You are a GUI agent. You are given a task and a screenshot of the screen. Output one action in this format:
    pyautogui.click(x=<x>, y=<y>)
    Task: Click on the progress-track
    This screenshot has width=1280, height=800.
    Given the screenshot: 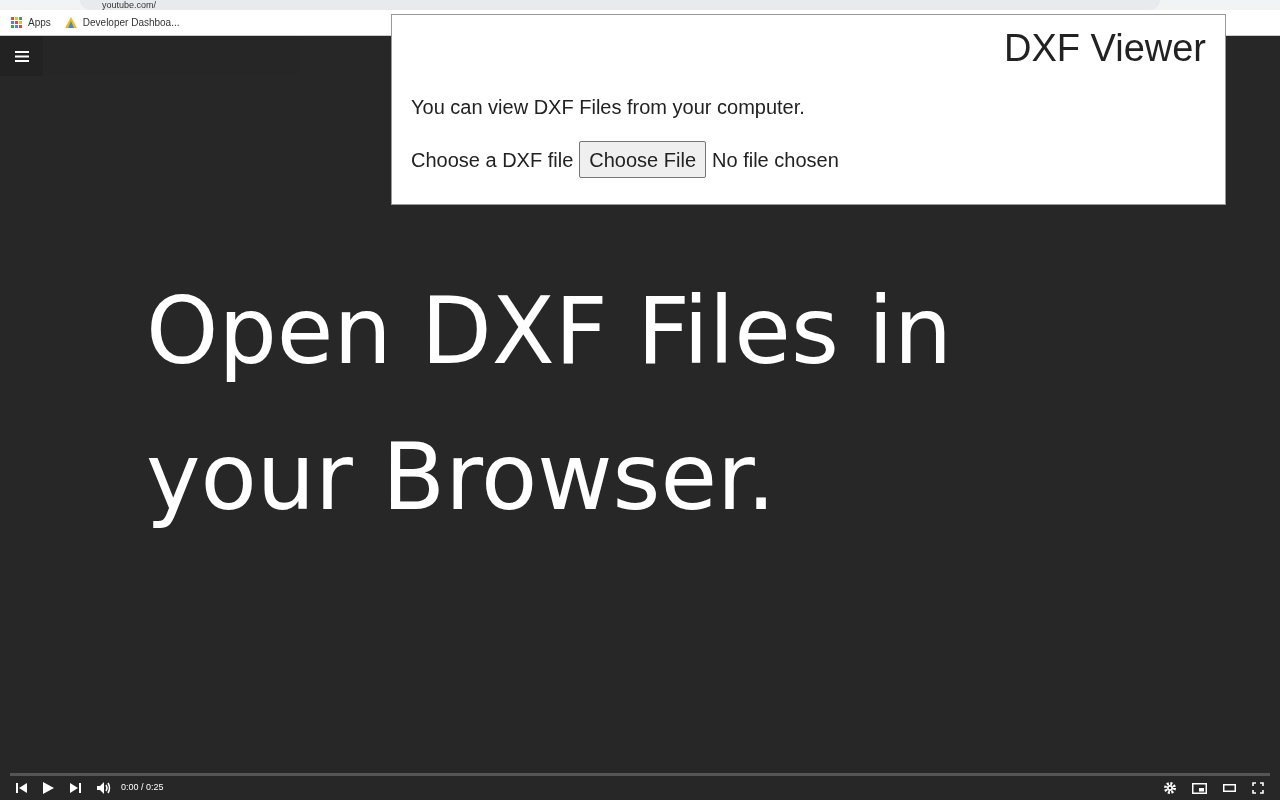 What is the action you would take?
    pyautogui.click(x=640, y=774)
    